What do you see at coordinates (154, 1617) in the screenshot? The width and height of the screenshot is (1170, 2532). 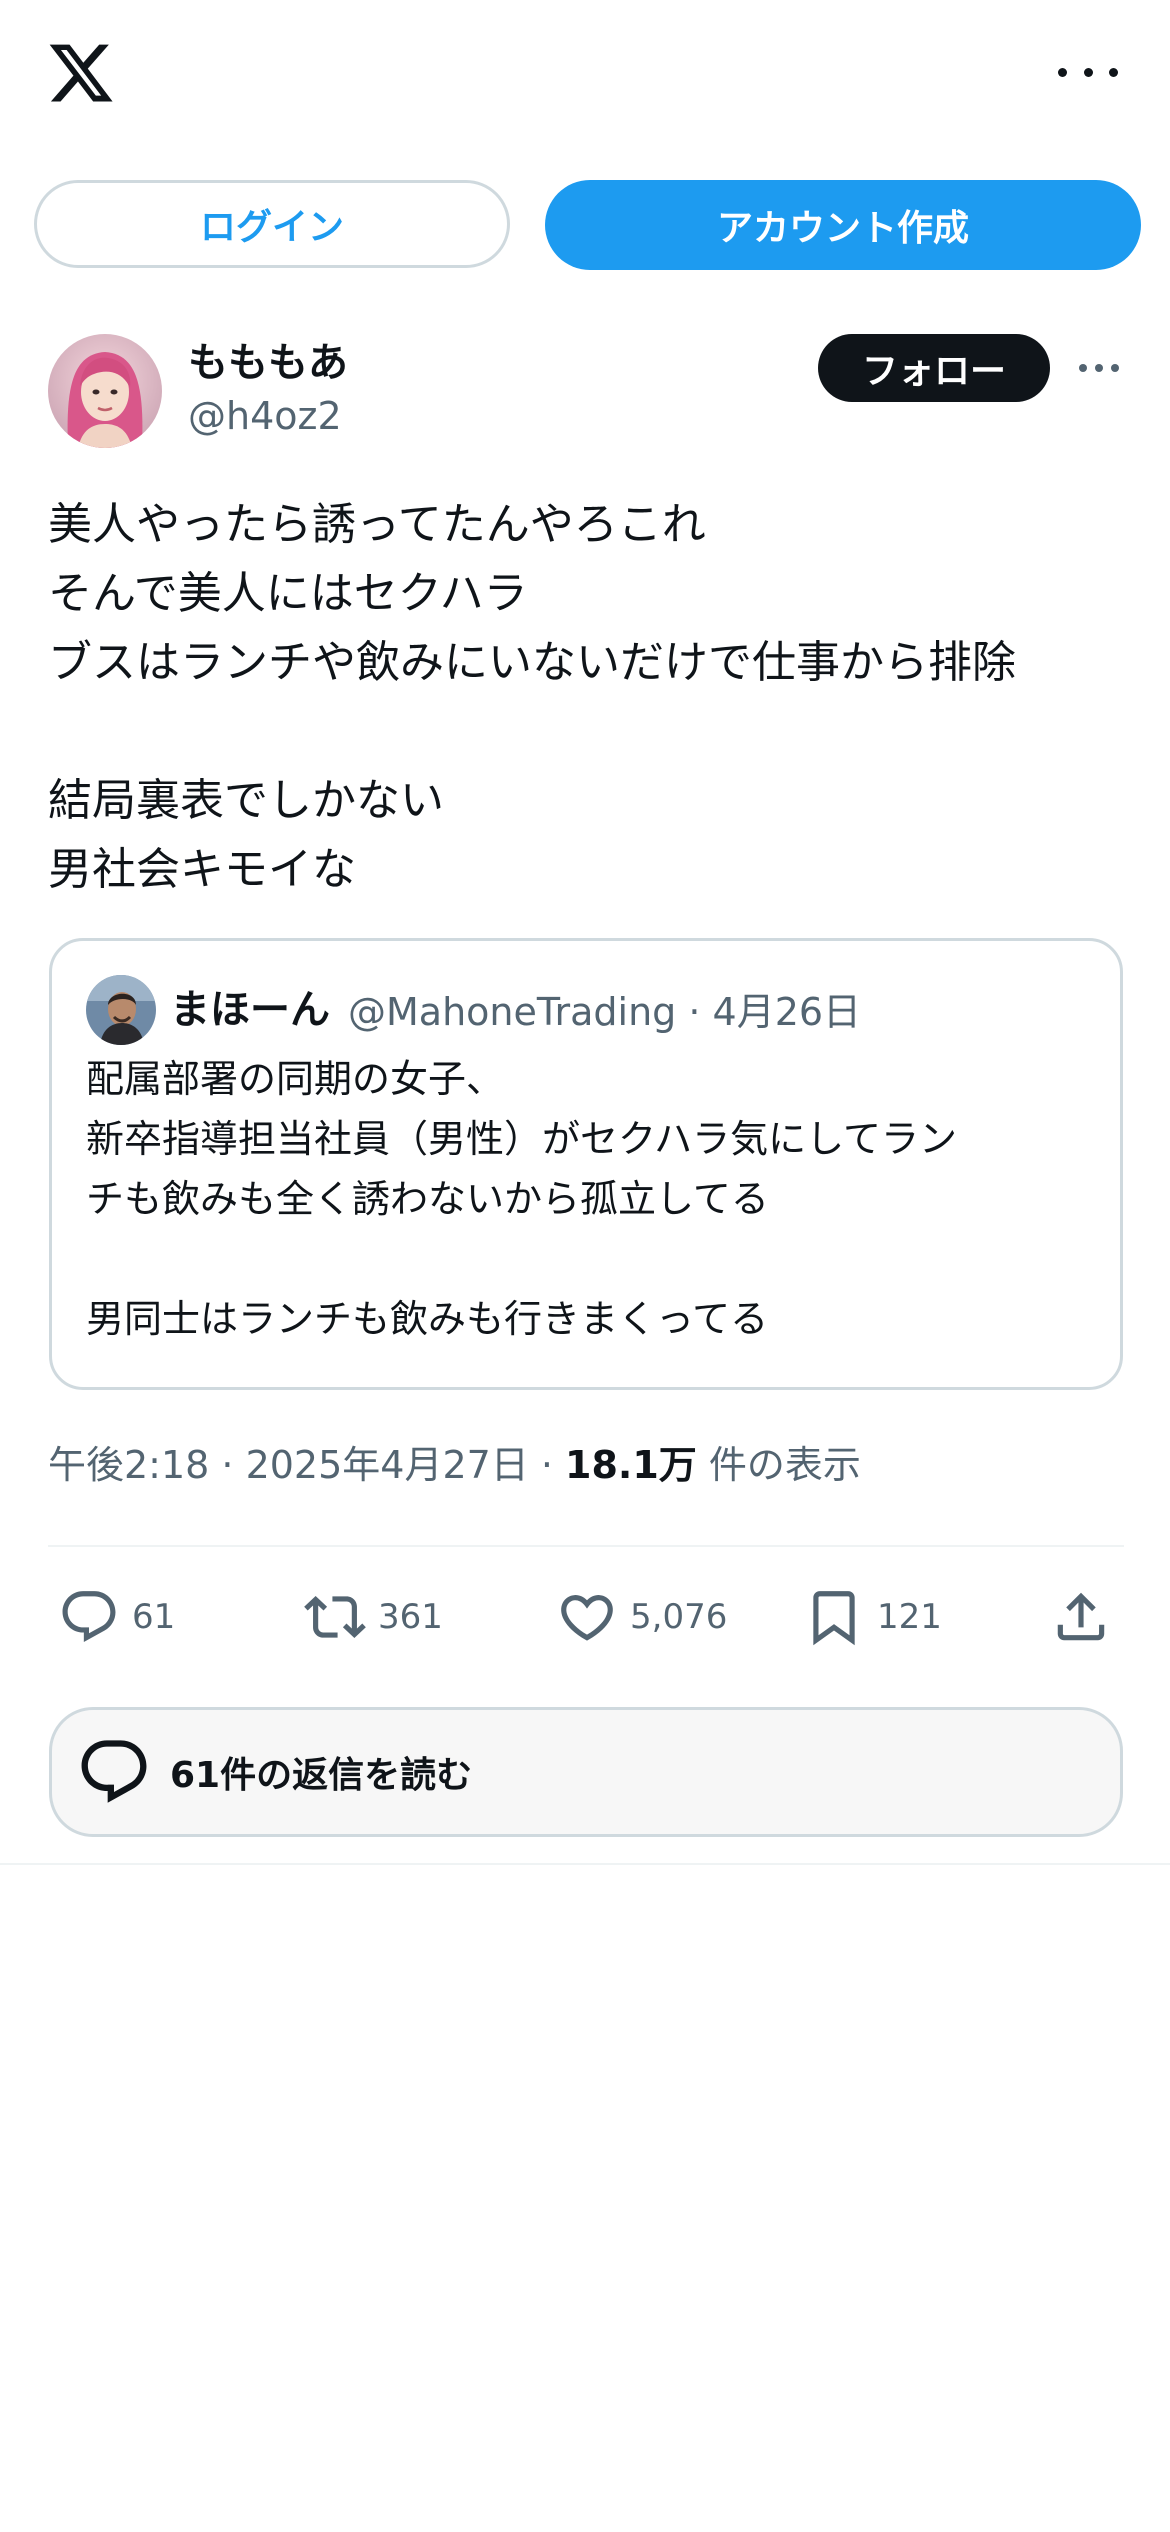 I see `reply-count: 61` at bounding box center [154, 1617].